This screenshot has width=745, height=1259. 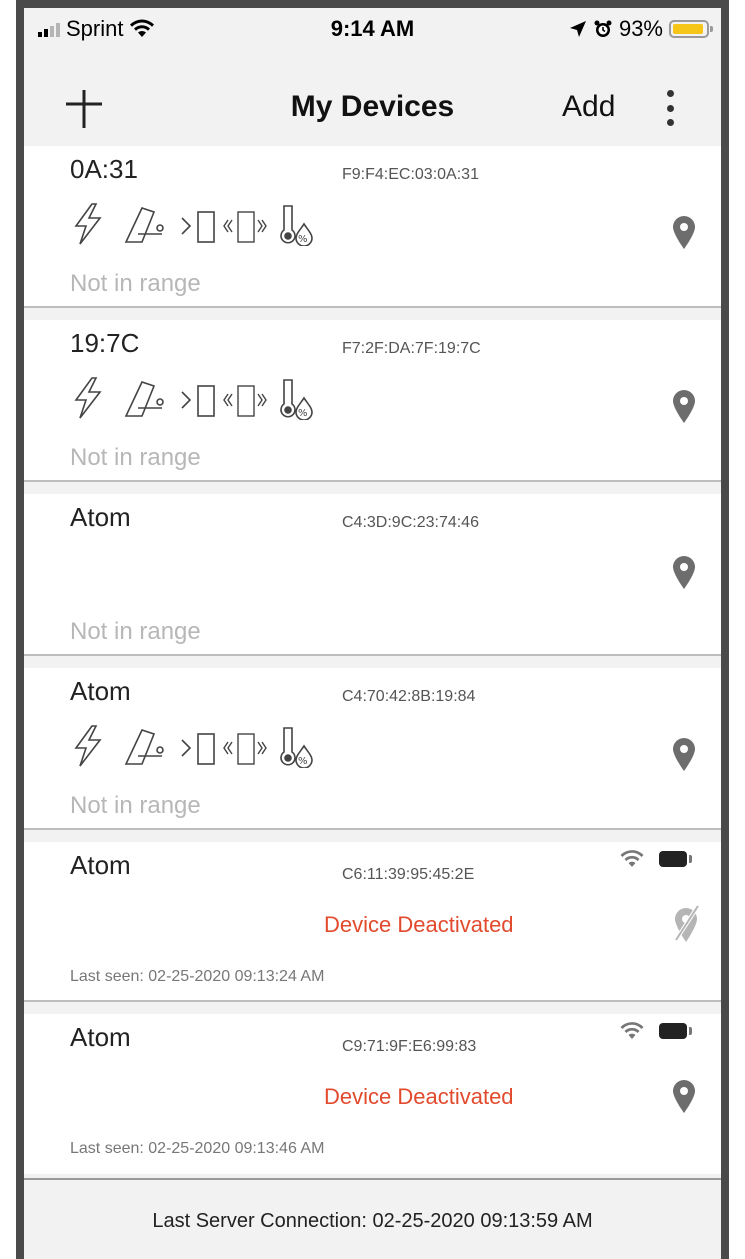 I want to click on device-name: 0A:31, so click(x=104, y=169).